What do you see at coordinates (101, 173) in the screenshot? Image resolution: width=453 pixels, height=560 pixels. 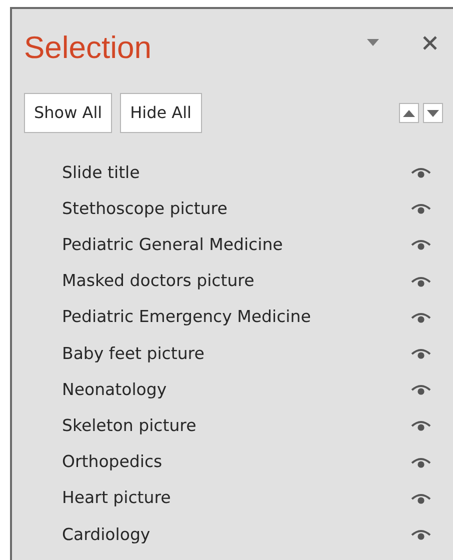 I see `object-name: Slide title` at bounding box center [101, 173].